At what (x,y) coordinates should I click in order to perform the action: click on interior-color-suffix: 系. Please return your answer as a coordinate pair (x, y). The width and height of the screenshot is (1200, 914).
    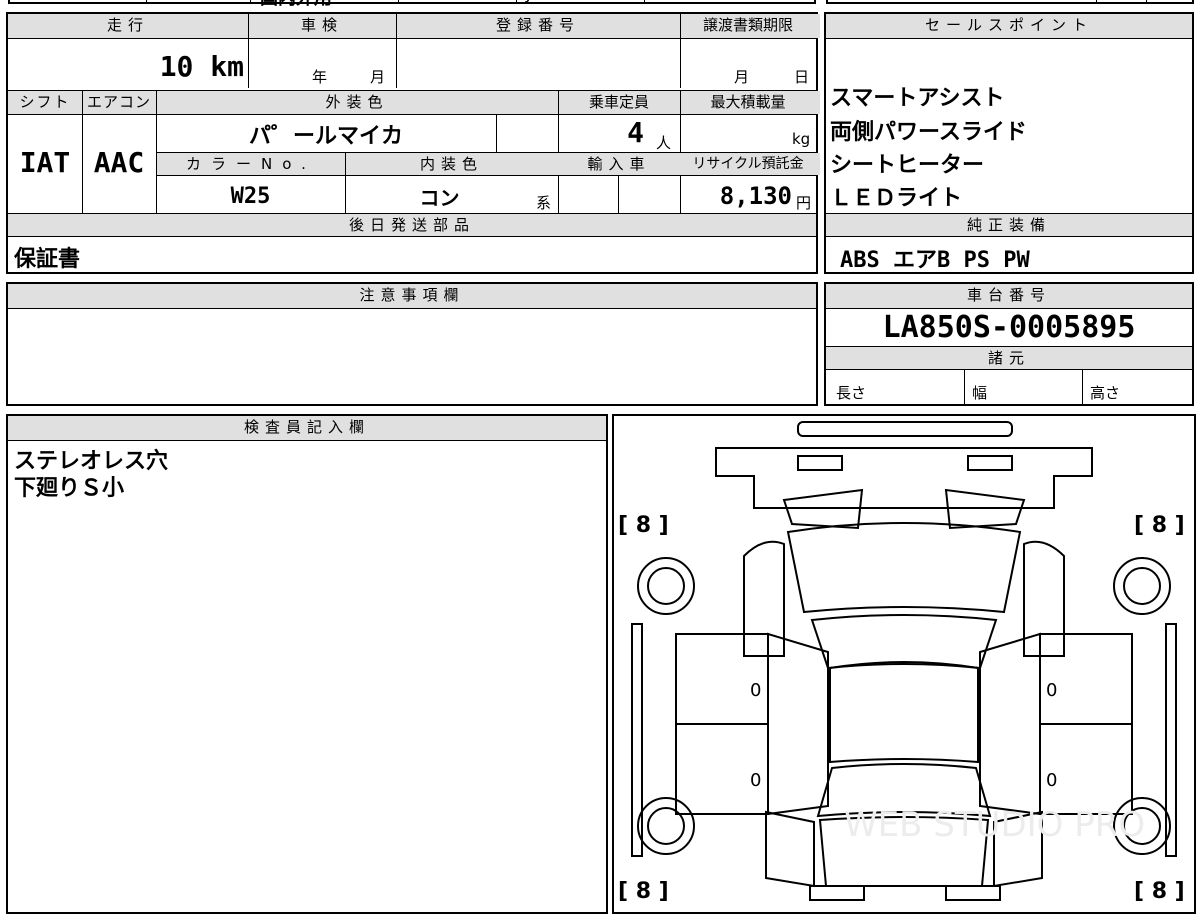
    Looking at the image, I should click on (544, 203).